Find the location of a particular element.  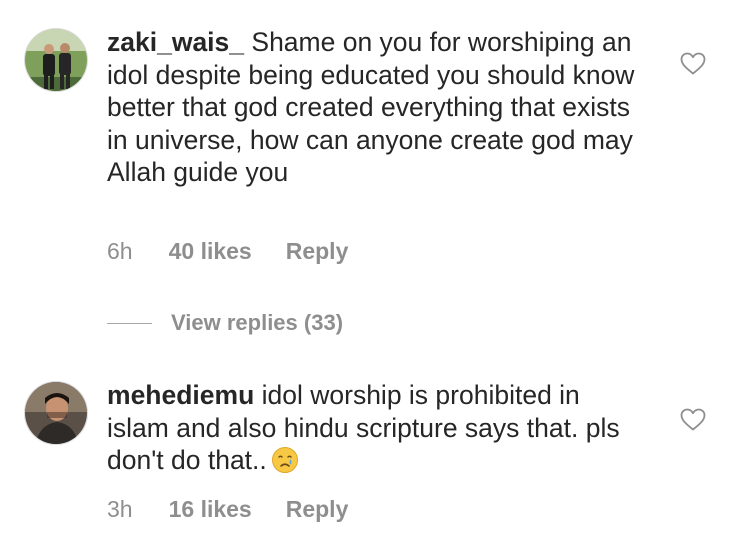

crying-face-emoji-icon is located at coordinates (284, 460).